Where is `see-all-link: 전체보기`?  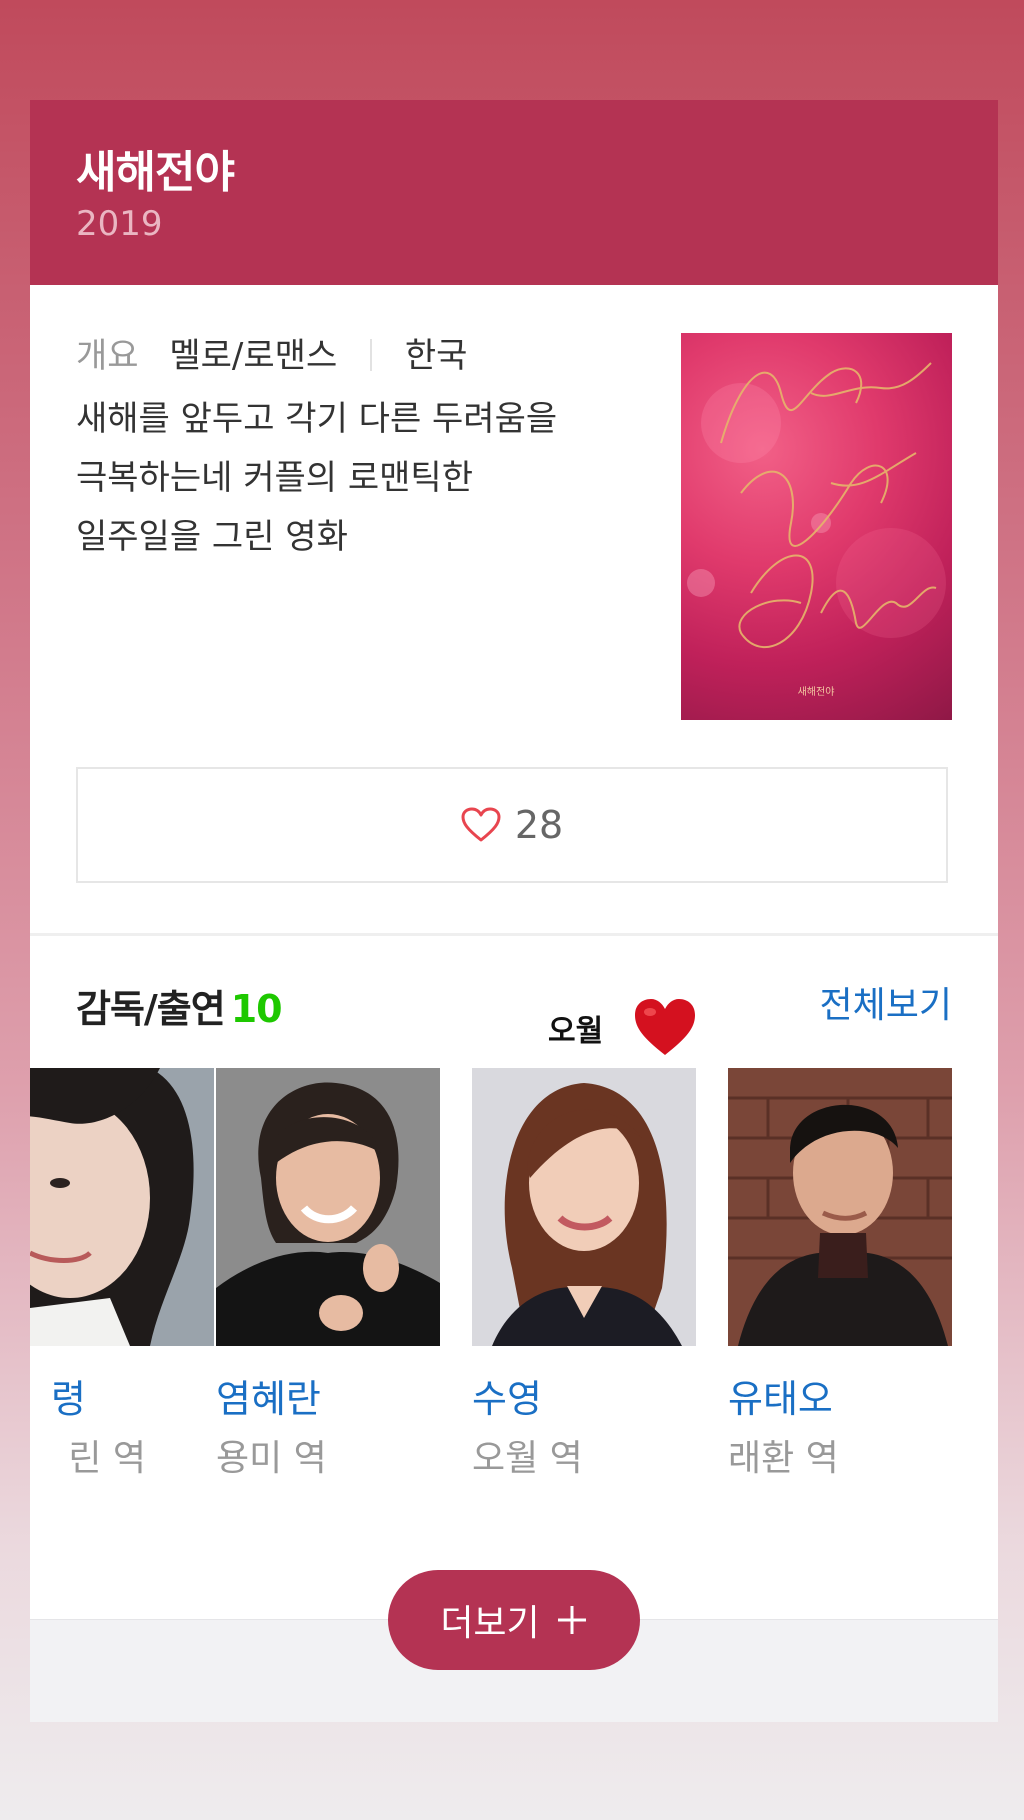
see-all-link: 전체보기 is located at coordinates (886, 1002).